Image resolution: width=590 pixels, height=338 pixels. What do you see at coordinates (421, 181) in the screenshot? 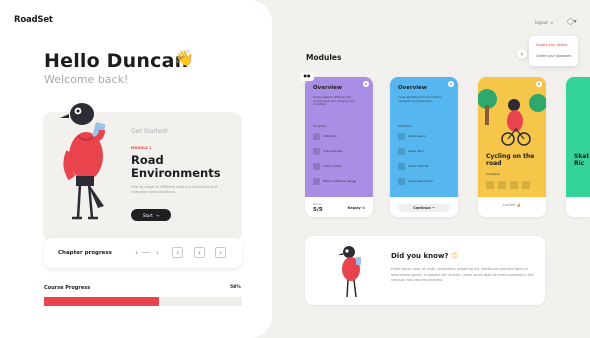
I see `chapter-name: Lorem ipsum dolor` at bounding box center [421, 181].